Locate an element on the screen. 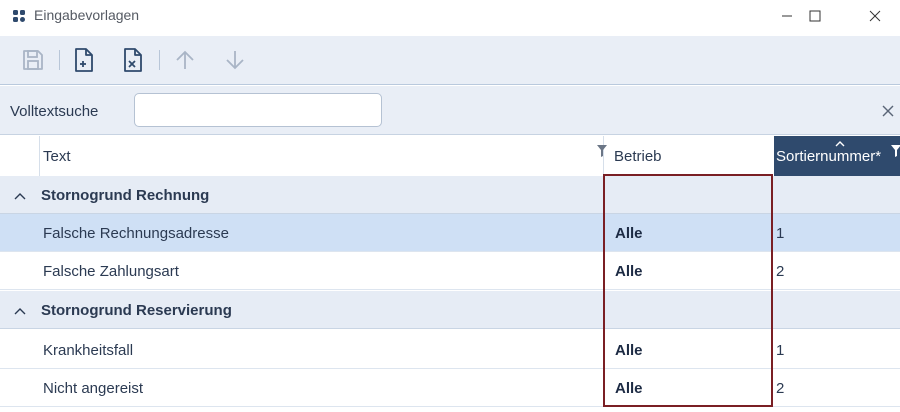 Image resolution: width=900 pixels, height=412 pixels. maximize-icon is located at coordinates (815, 16).